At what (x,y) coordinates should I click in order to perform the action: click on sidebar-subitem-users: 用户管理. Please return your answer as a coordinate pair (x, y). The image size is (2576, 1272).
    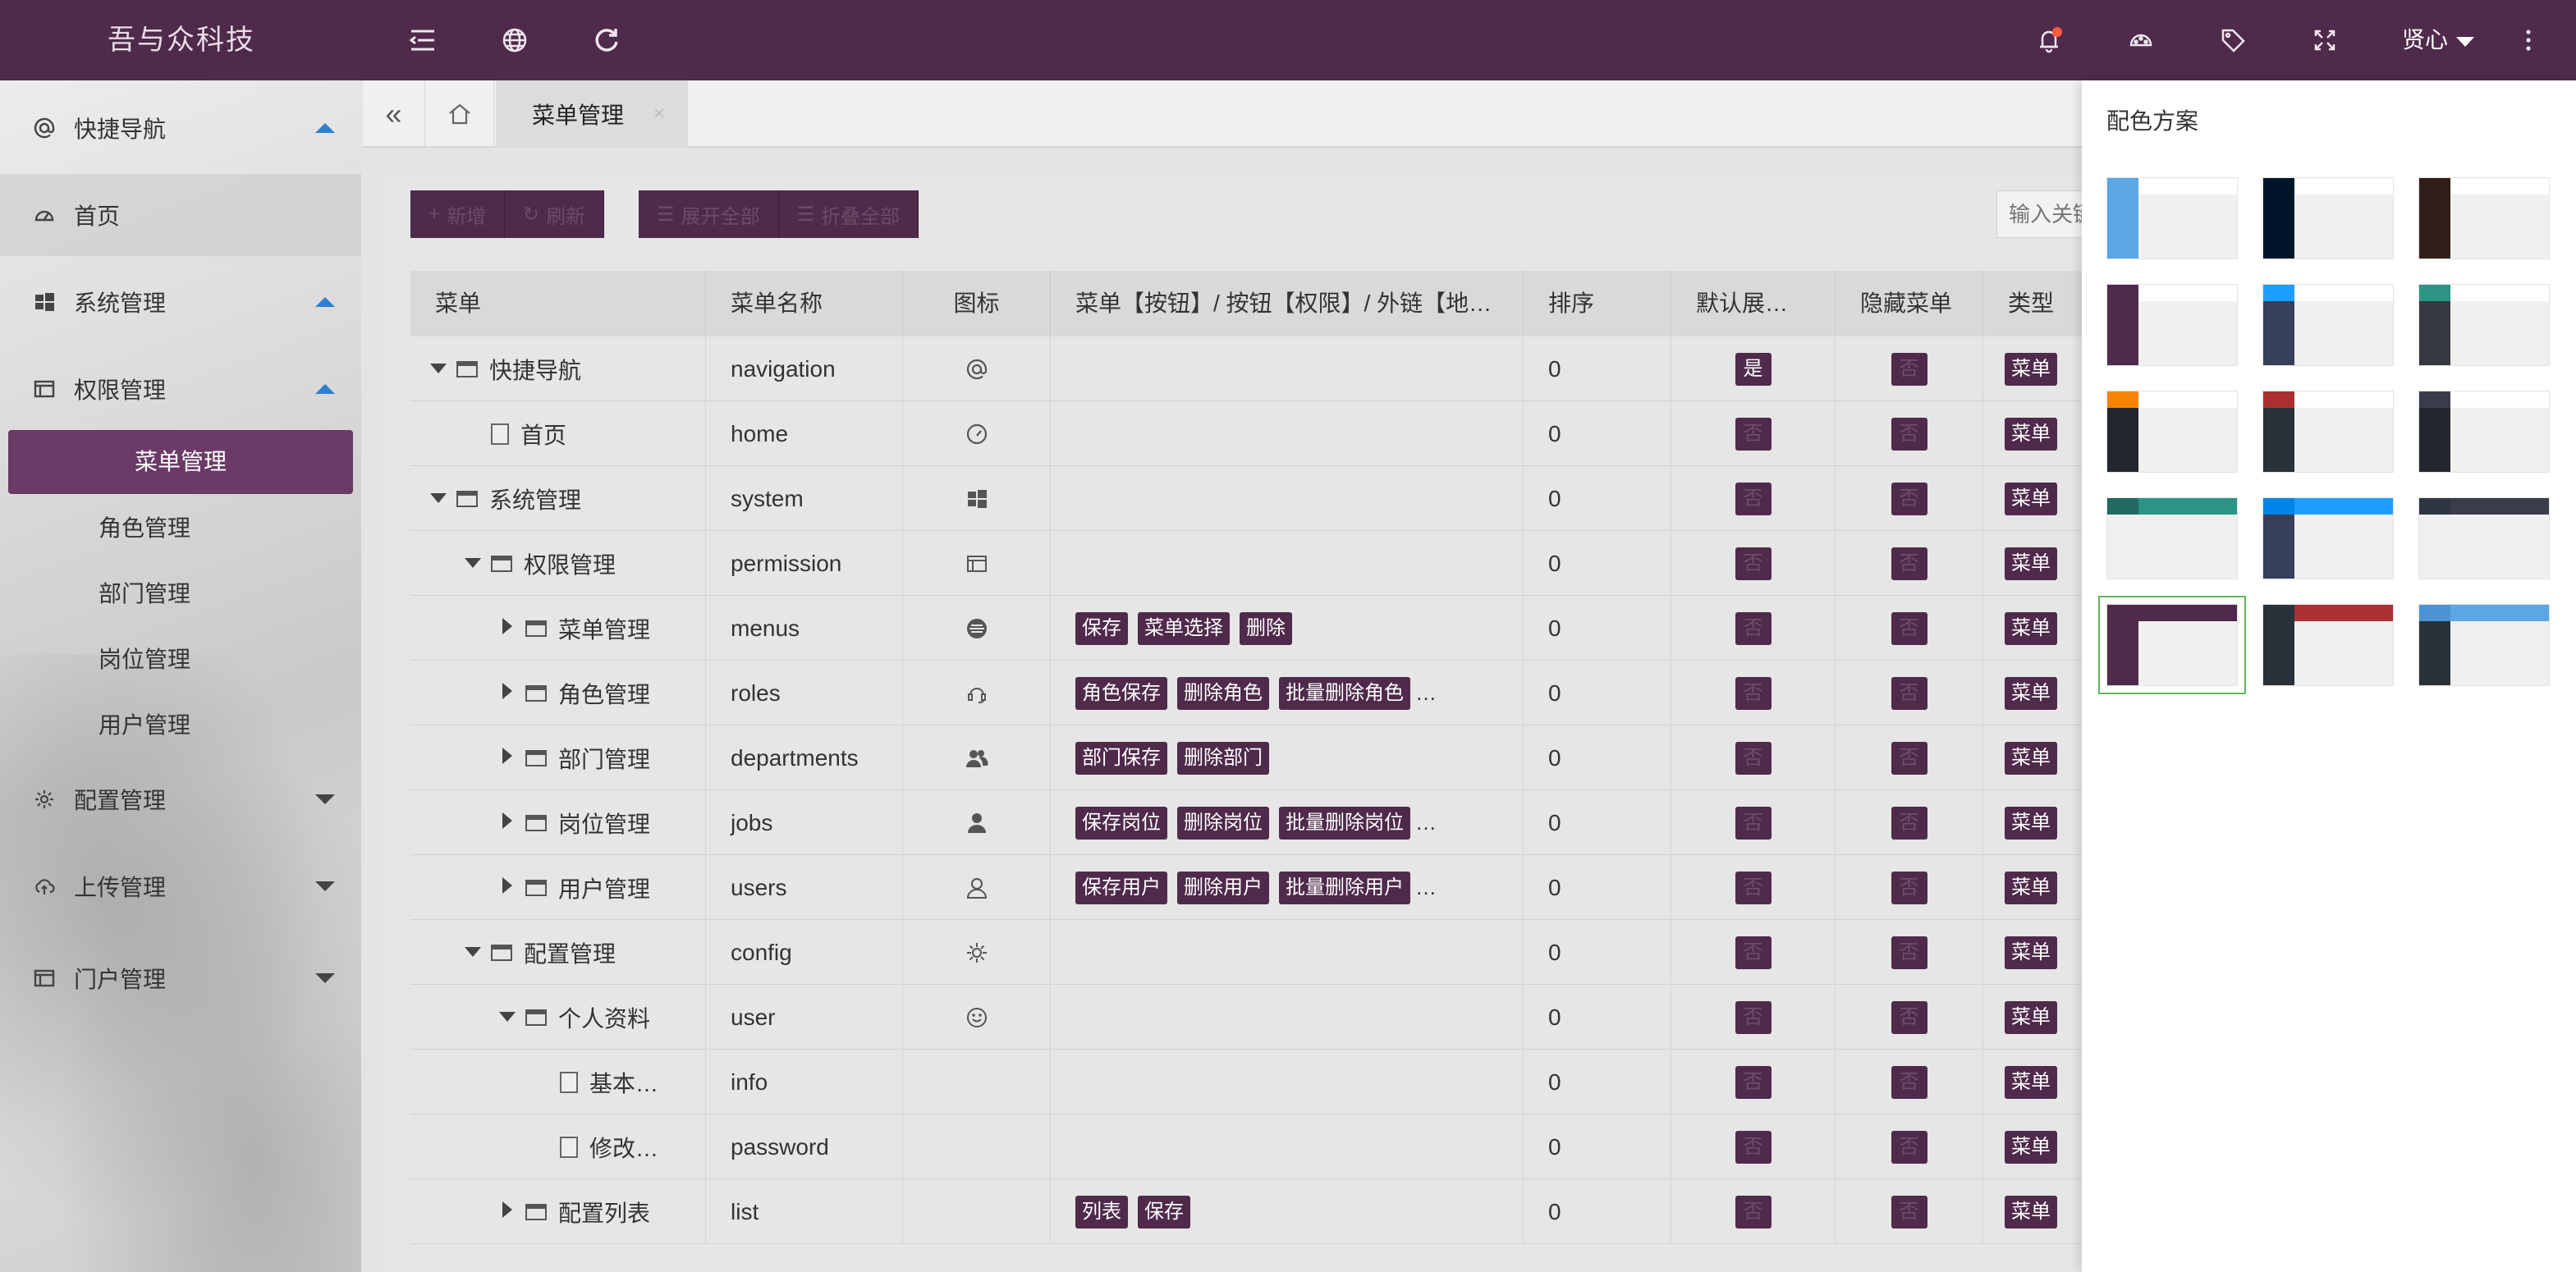
    Looking at the image, I should click on (181, 725).